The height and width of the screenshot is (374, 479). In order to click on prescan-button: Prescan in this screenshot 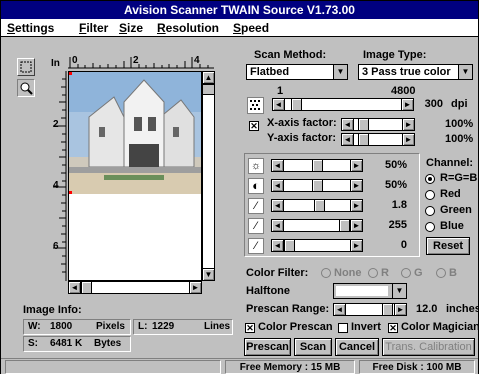, I will do `click(267, 347)`.